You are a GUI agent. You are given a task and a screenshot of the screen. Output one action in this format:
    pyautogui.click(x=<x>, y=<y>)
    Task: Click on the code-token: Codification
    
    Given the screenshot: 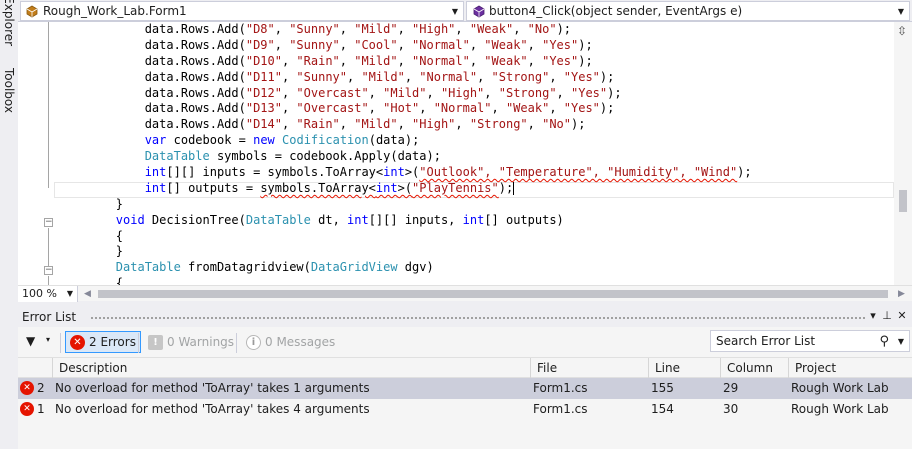 What is the action you would take?
    pyautogui.click(x=325, y=140)
    